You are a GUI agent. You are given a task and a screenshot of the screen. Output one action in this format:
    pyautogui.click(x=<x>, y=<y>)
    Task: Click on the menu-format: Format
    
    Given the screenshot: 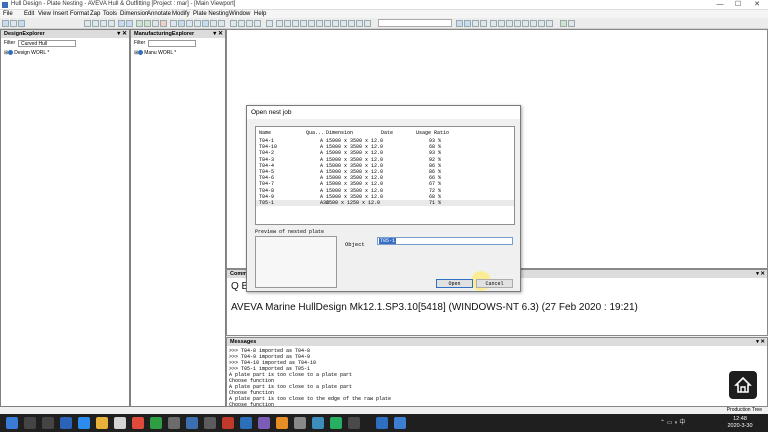 What is the action you would take?
    pyautogui.click(x=79, y=14)
    